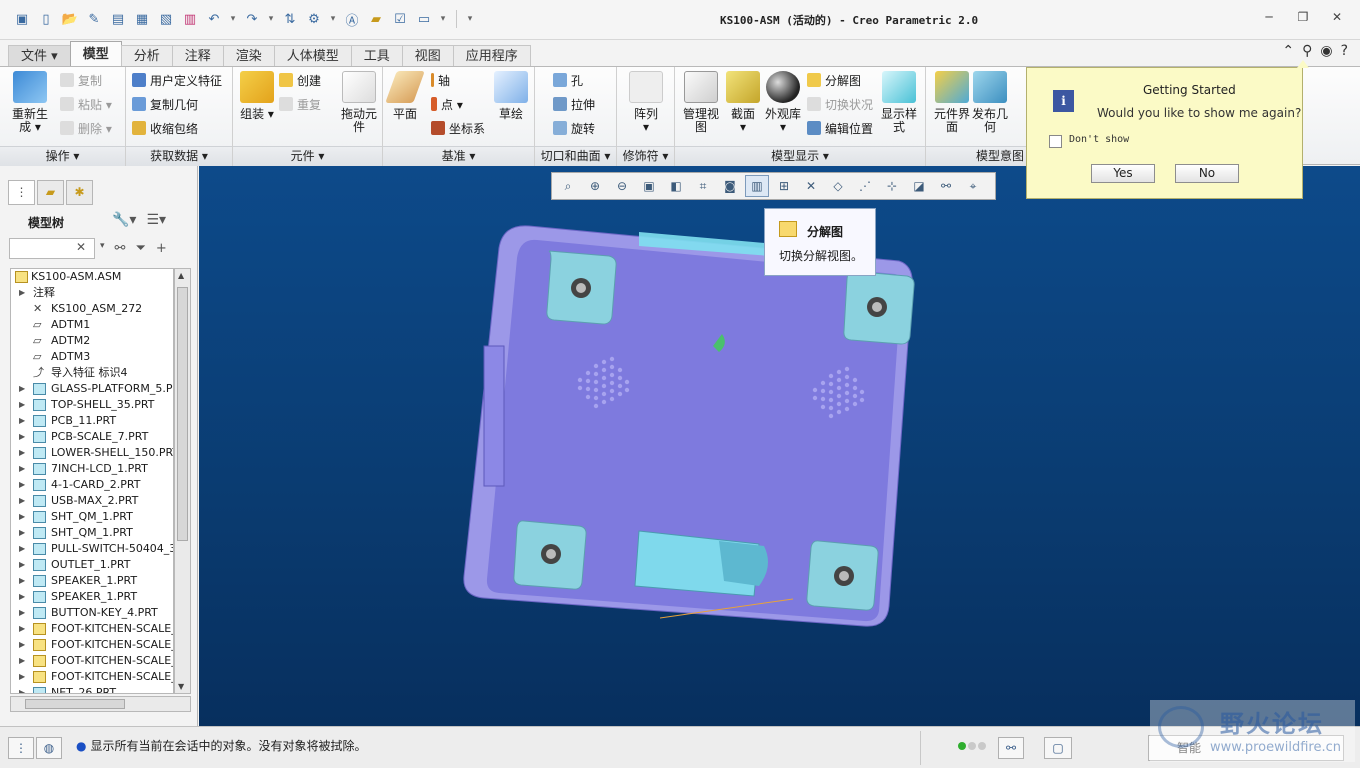  Describe the element at coordinates (1344, 51) in the screenshot. I see `help-icon: ?` at that location.